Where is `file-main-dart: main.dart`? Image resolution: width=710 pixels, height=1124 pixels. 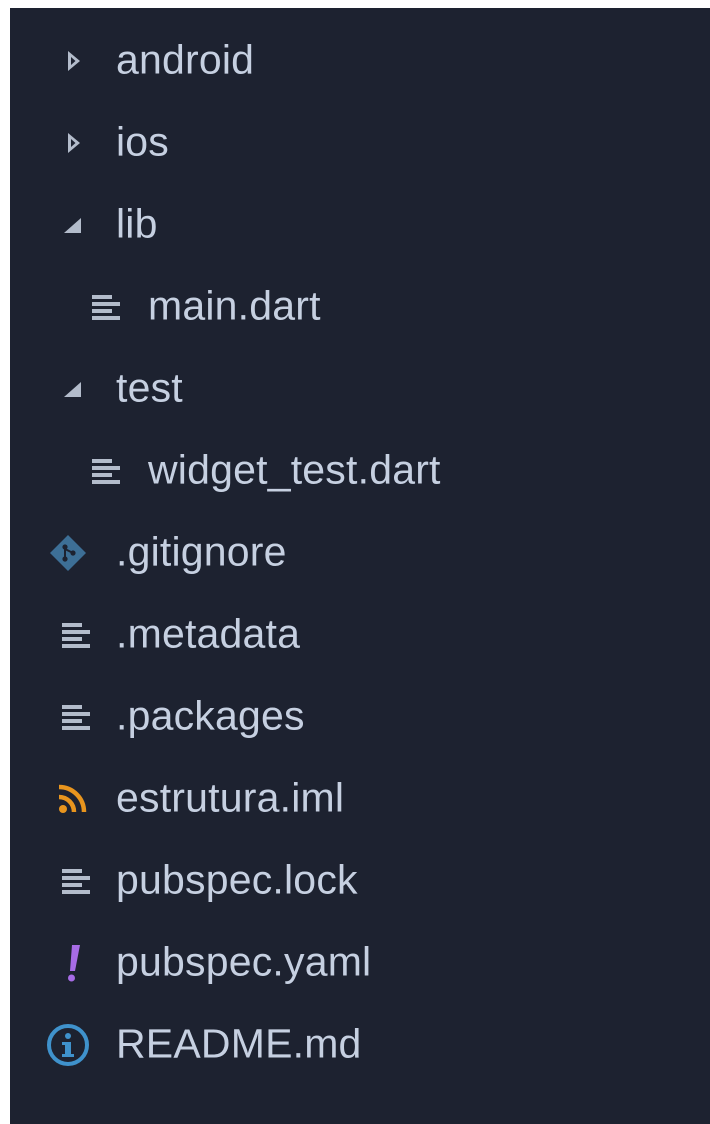
file-main-dart: main.dart is located at coordinates (360, 307).